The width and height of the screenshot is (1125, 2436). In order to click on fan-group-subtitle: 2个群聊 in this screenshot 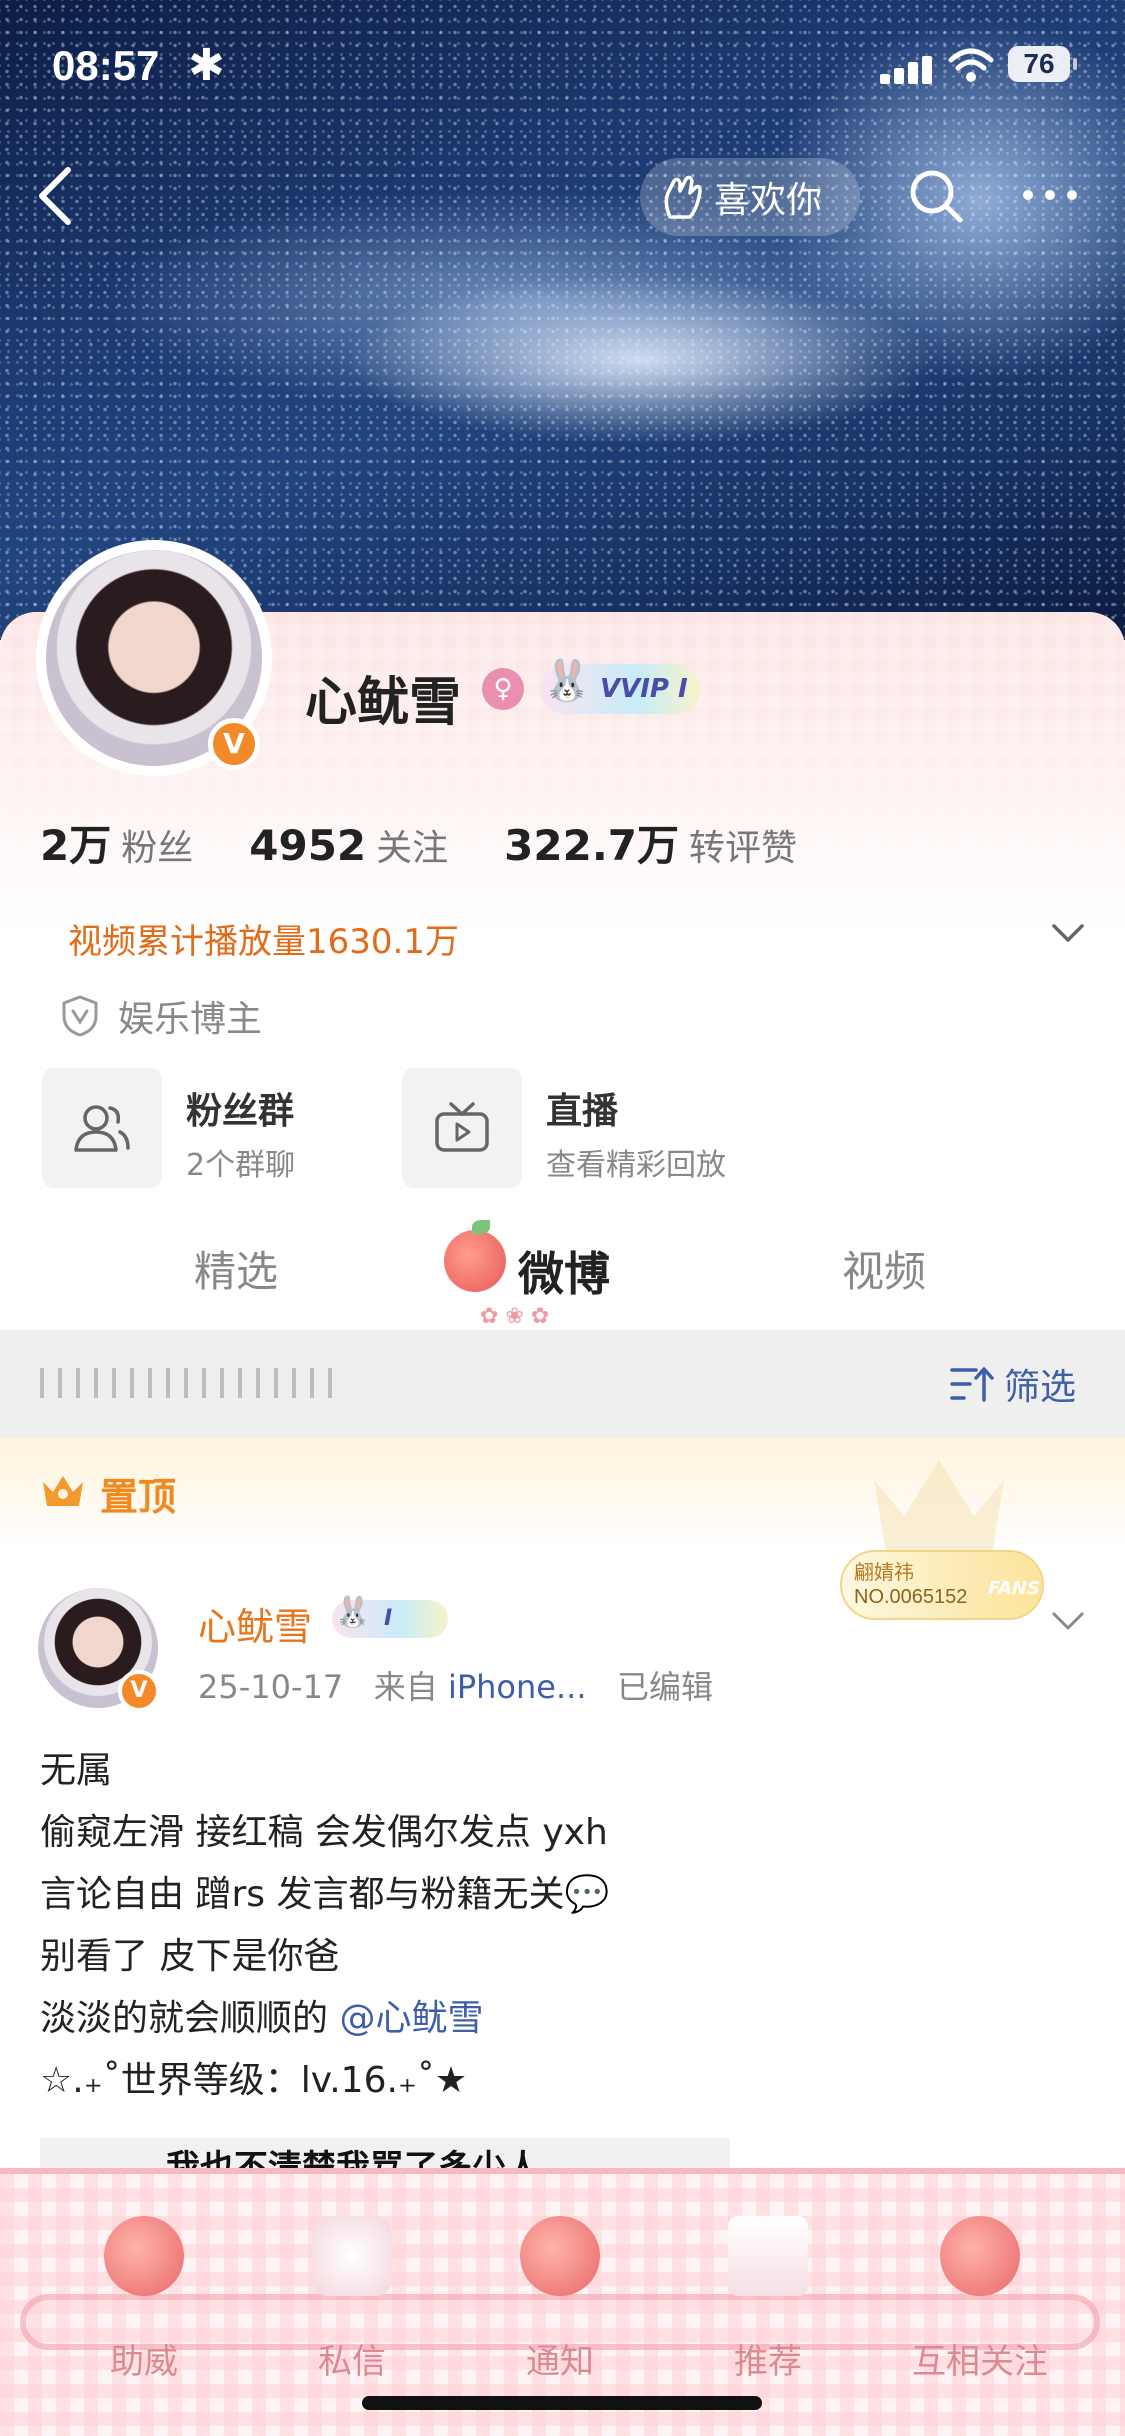, I will do `click(241, 1165)`.